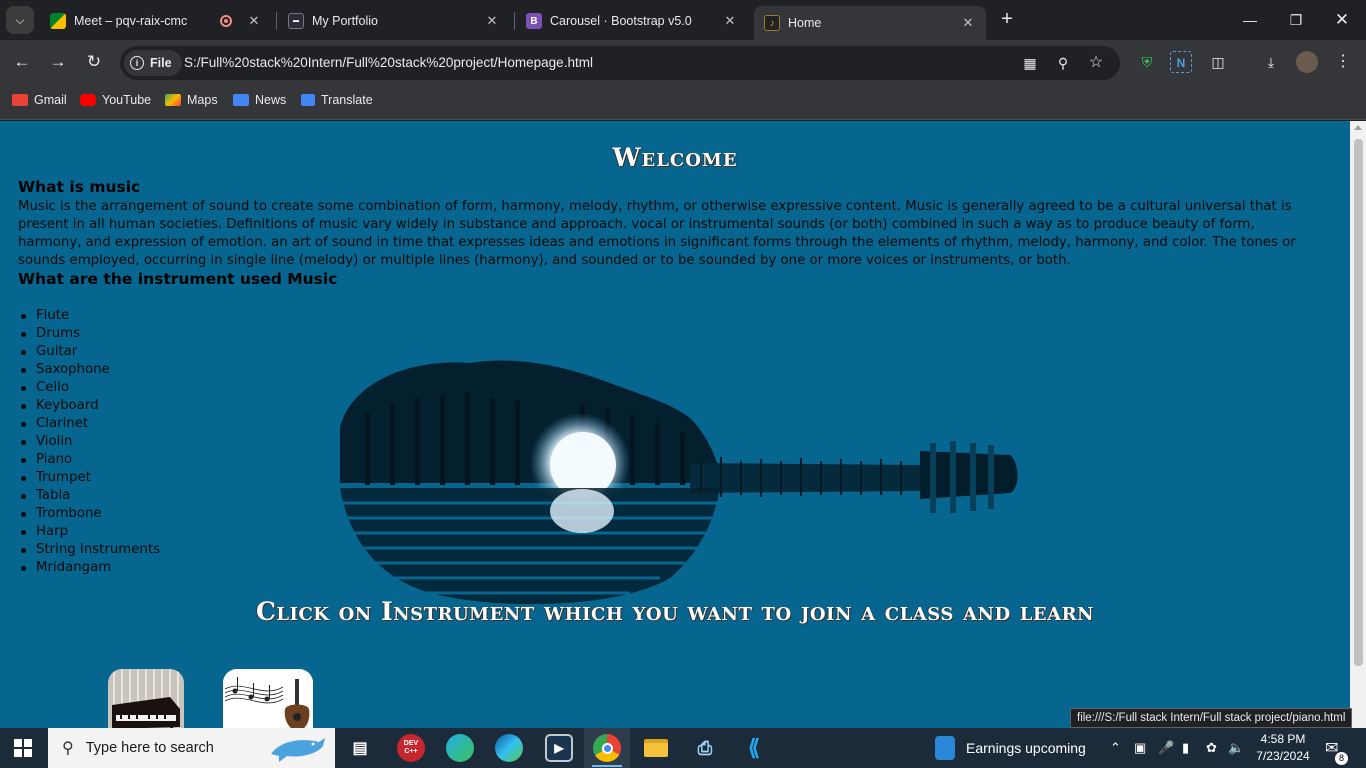 This screenshot has width=1366, height=768. Describe the element at coordinates (1181, 62) in the screenshot. I see `extension-n-icon: N` at that location.